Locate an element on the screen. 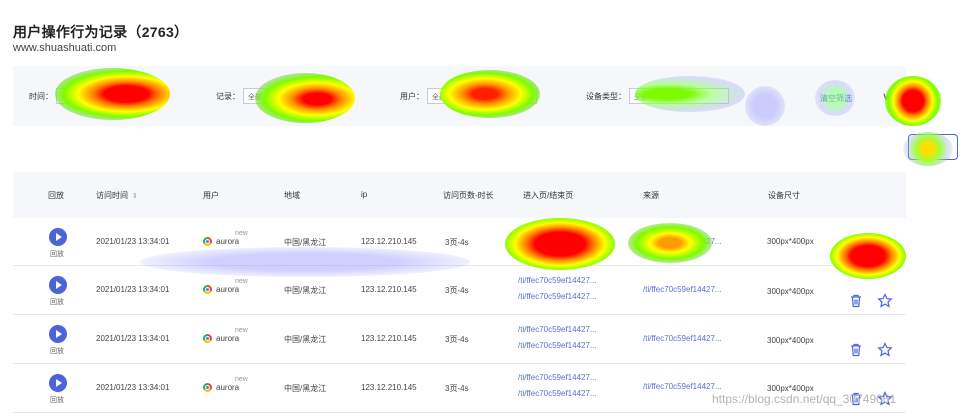 The height and width of the screenshot is (416, 967). user-filter: 用户： 全部 is located at coordinates (468, 96).